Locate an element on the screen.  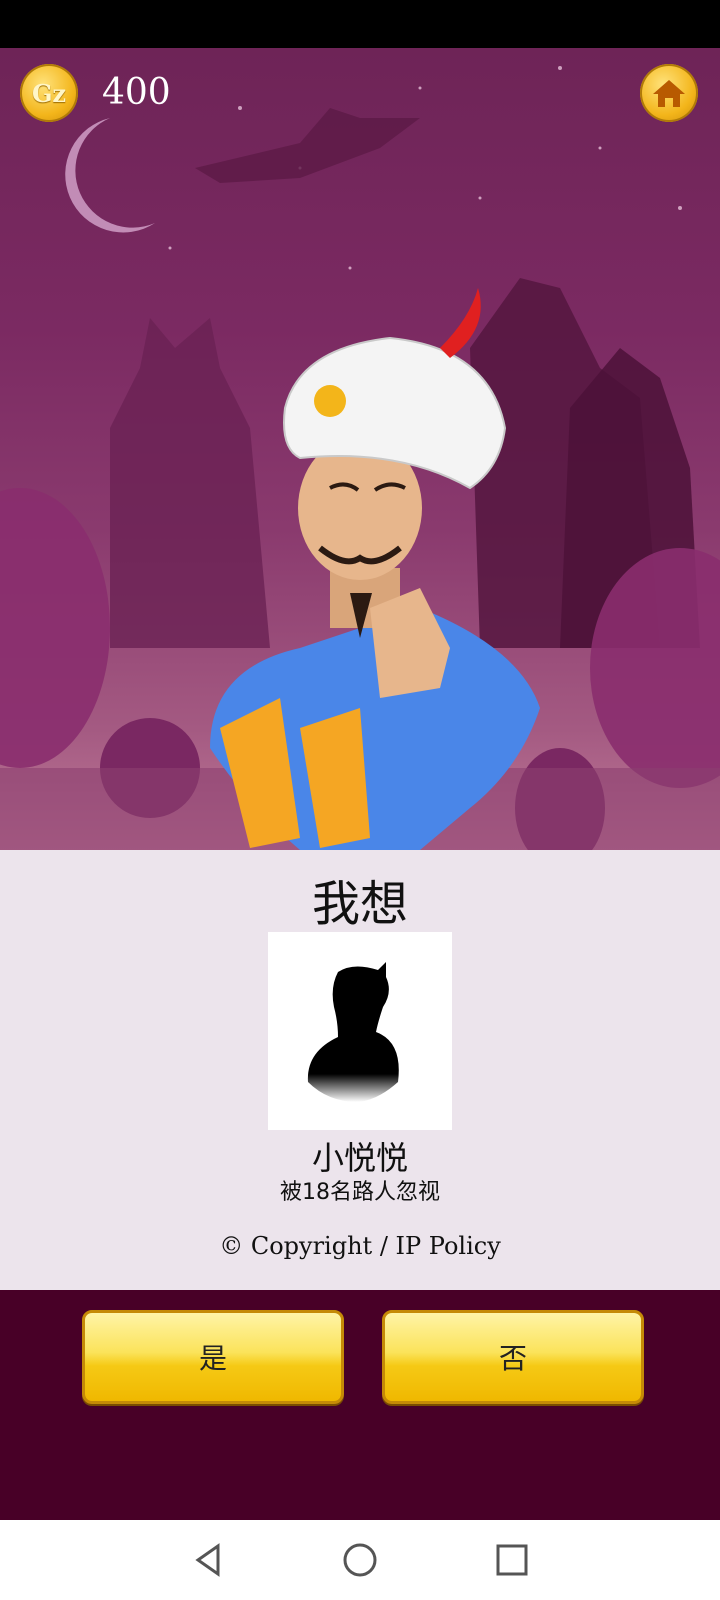
character-subtitle: 被18名路人忽视 is located at coordinates (360, 1192).